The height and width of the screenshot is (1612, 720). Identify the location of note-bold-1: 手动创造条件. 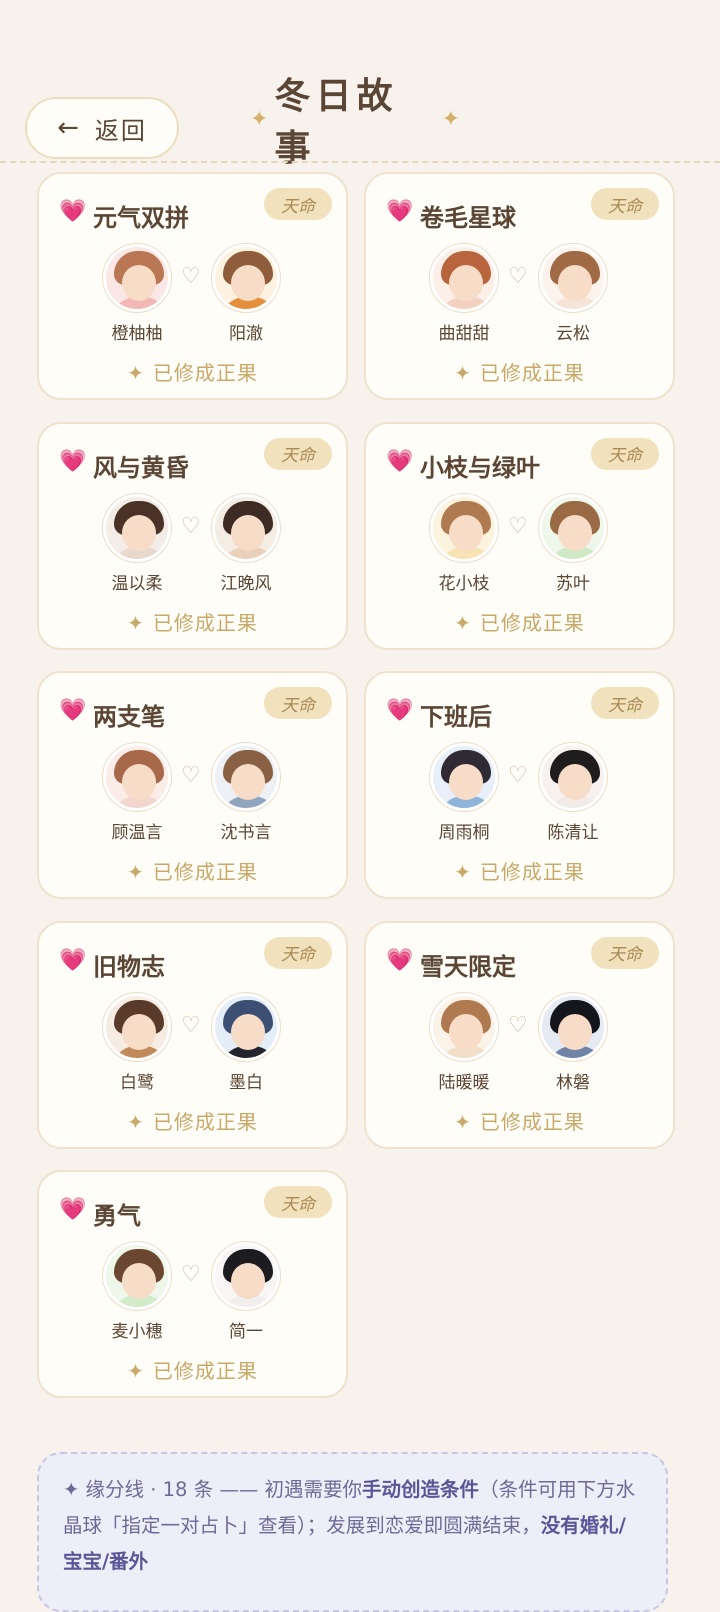
(421, 1489).